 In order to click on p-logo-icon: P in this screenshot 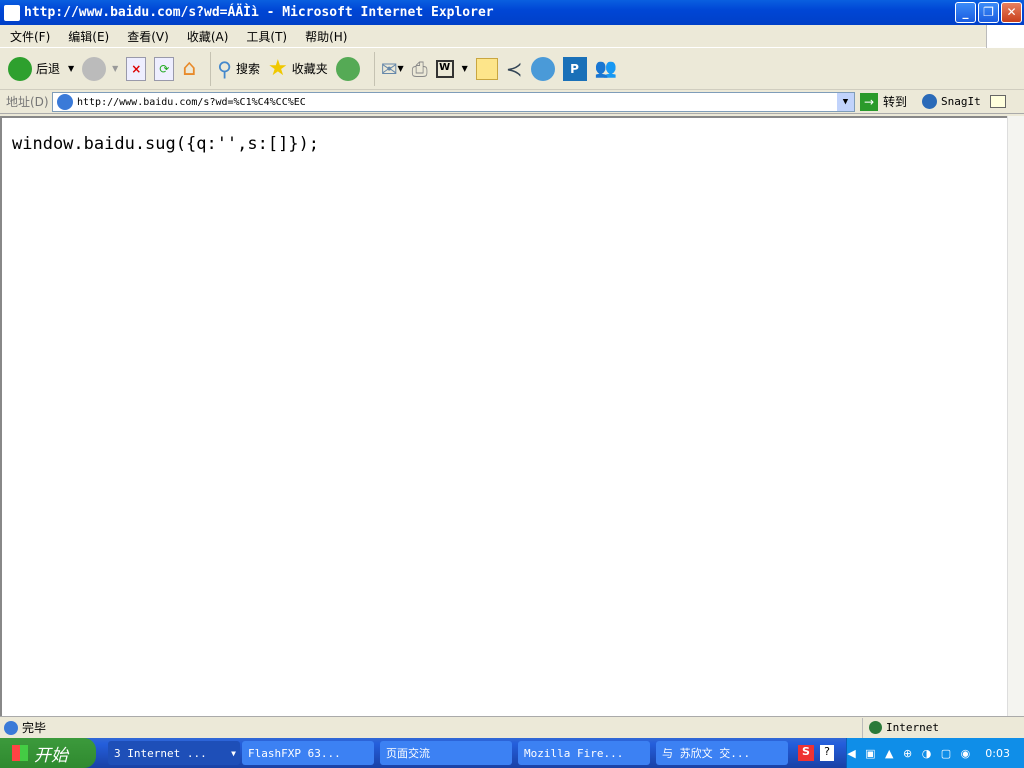, I will do `click(574, 68)`.